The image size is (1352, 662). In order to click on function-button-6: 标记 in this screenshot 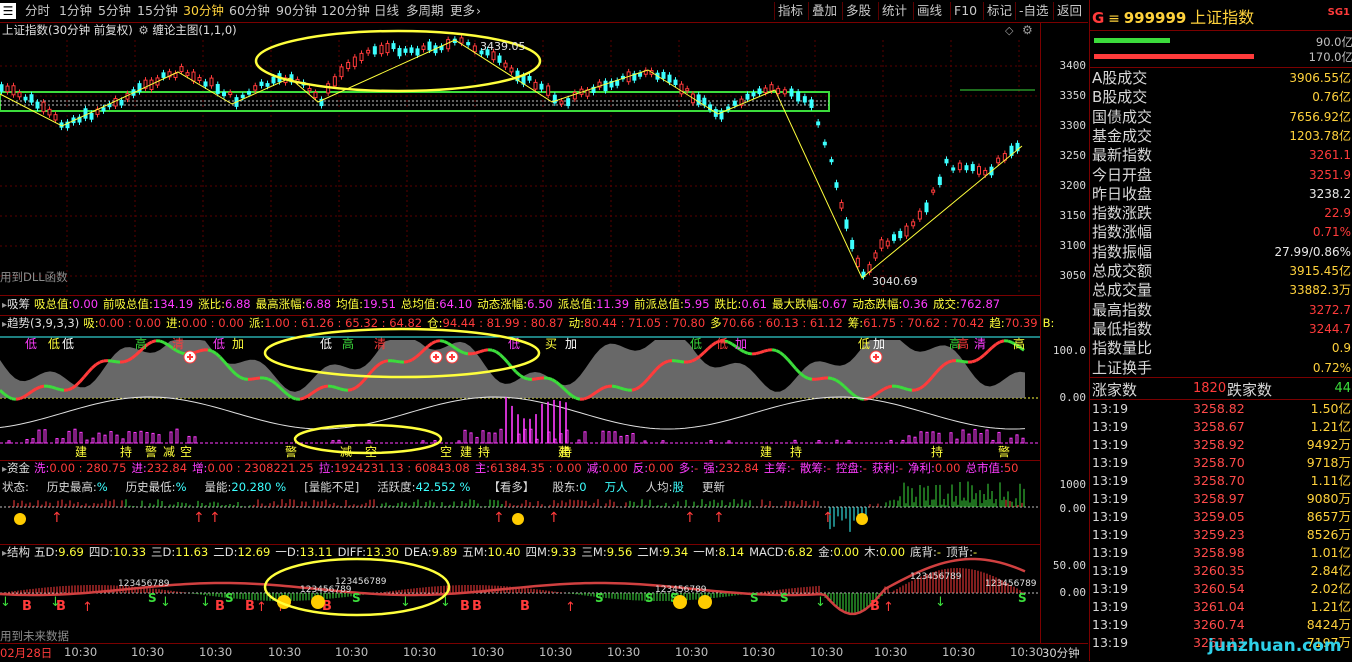, I will do `click(999, 11)`.